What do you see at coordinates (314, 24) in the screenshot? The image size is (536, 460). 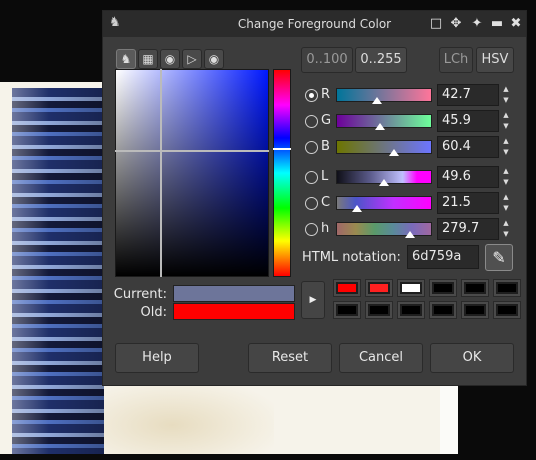 I see `titlebar: ♞ Change Foreground Color □ ✥ ✦ ▬ ✖` at bounding box center [314, 24].